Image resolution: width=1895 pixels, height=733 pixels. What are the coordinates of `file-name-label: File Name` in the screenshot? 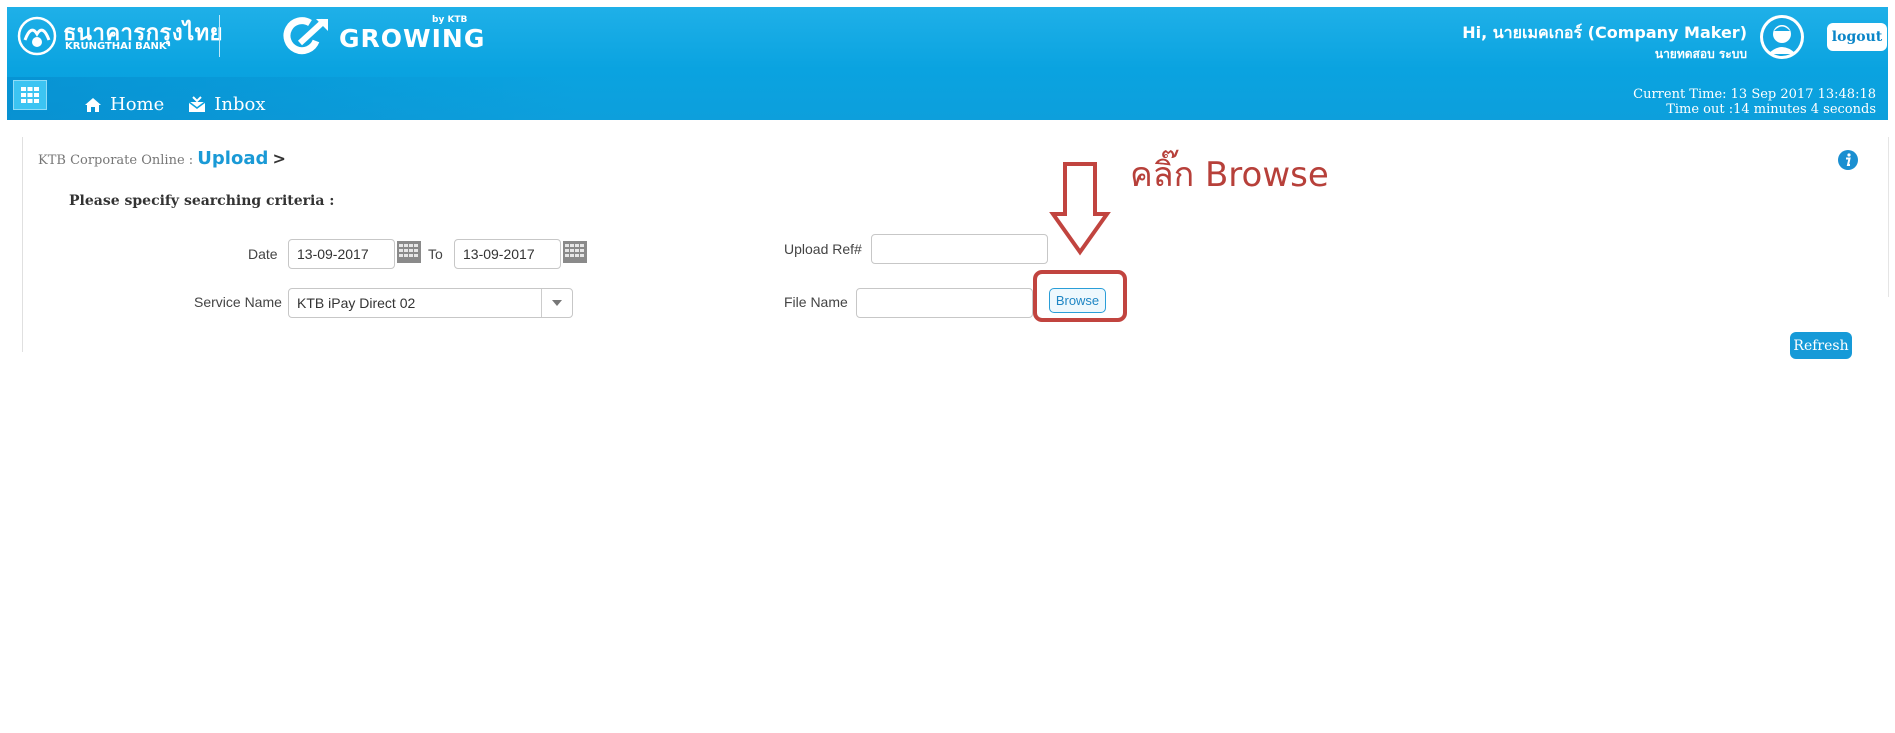 It's located at (816, 302).